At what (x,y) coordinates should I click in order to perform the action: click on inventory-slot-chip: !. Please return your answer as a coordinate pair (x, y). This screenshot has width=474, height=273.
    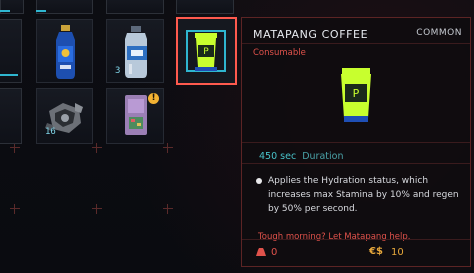
    Looking at the image, I should click on (135, 116).